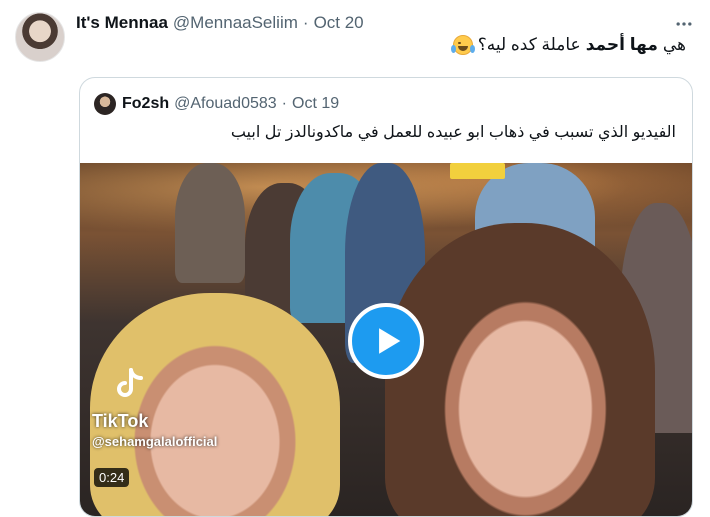 The height and width of the screenshot is (517, 710). I want to click on tweet-header: It's Mennaa @MennaaSeliim · Oct 20, so click(220, 23).